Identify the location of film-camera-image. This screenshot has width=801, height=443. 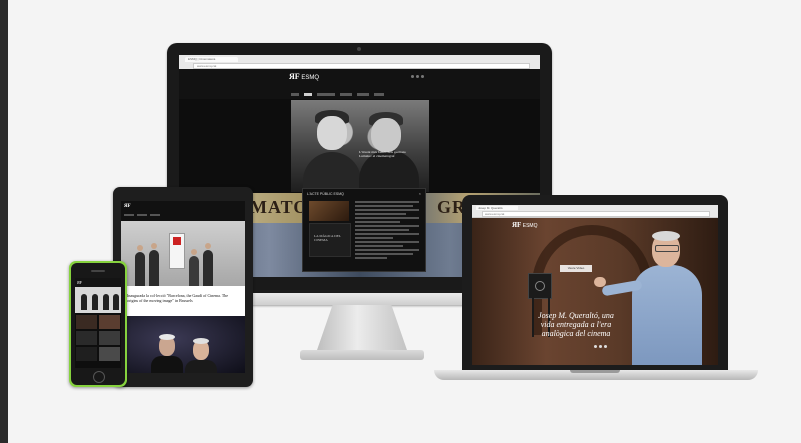
(540, 286).